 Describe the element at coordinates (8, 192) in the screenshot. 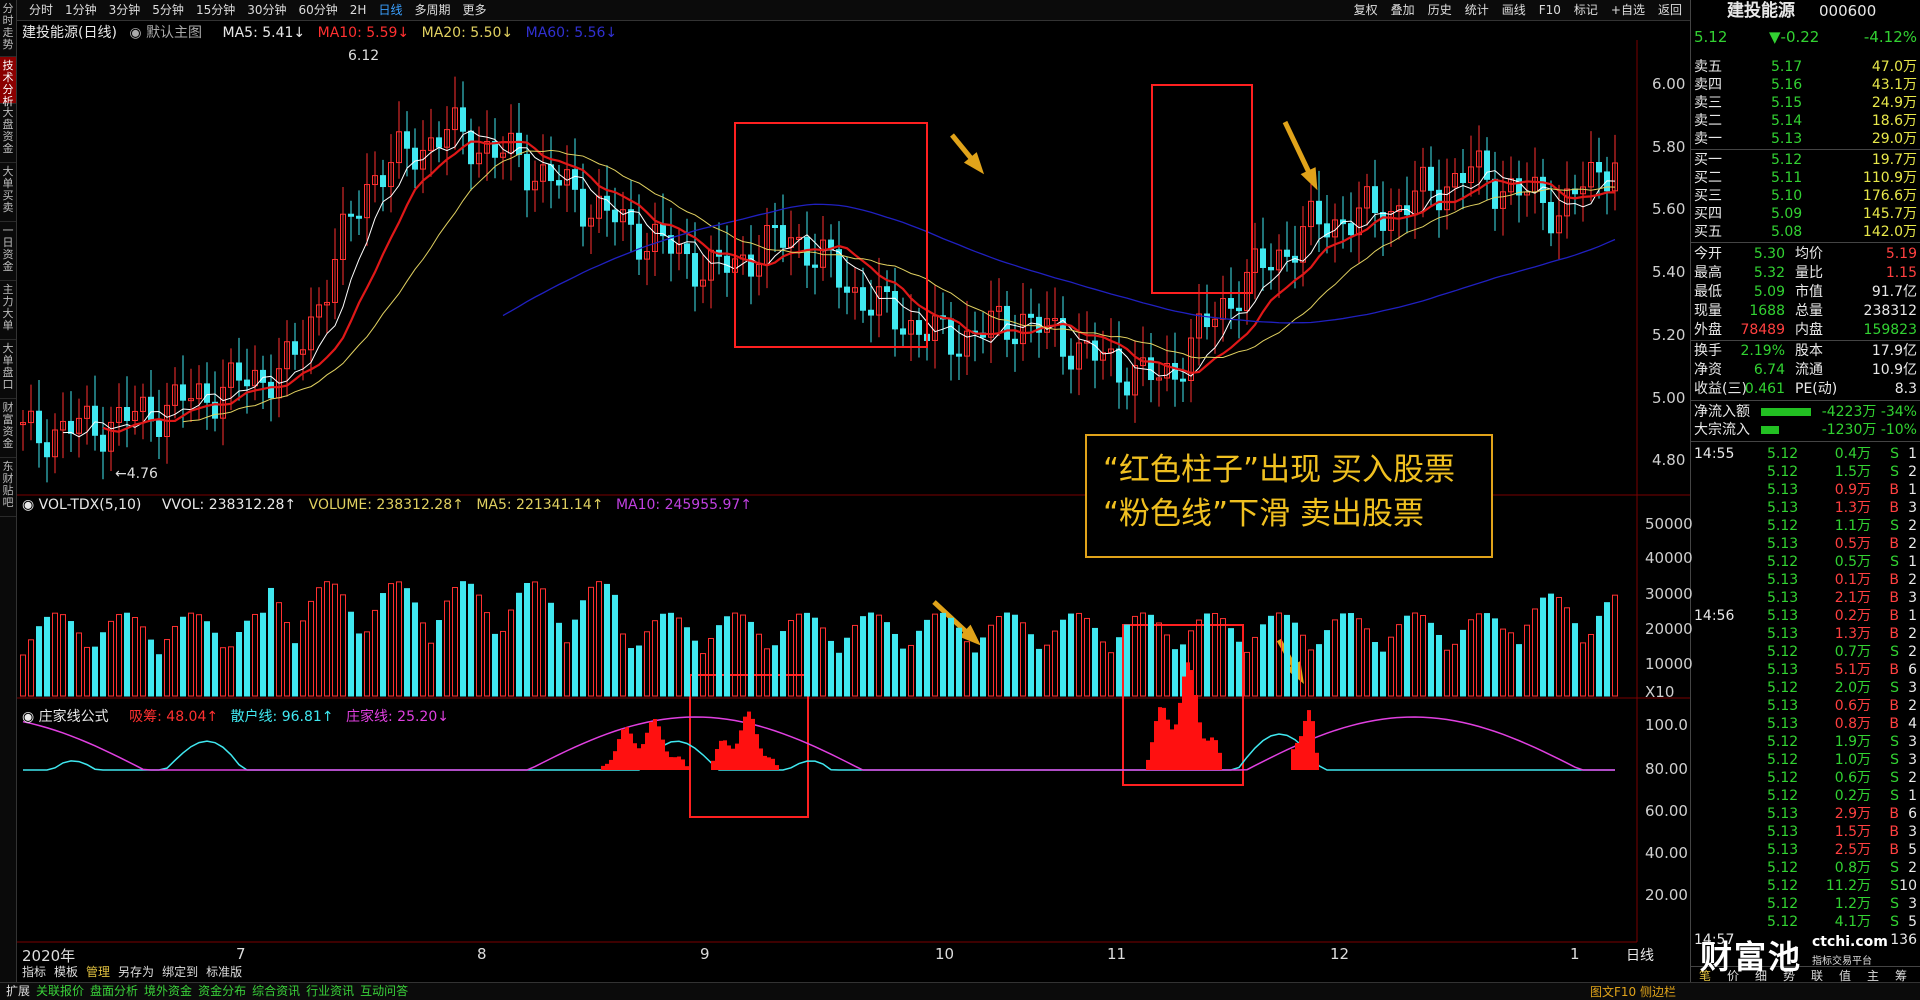

I see `left-tab-3: 大单买卖` at that location.